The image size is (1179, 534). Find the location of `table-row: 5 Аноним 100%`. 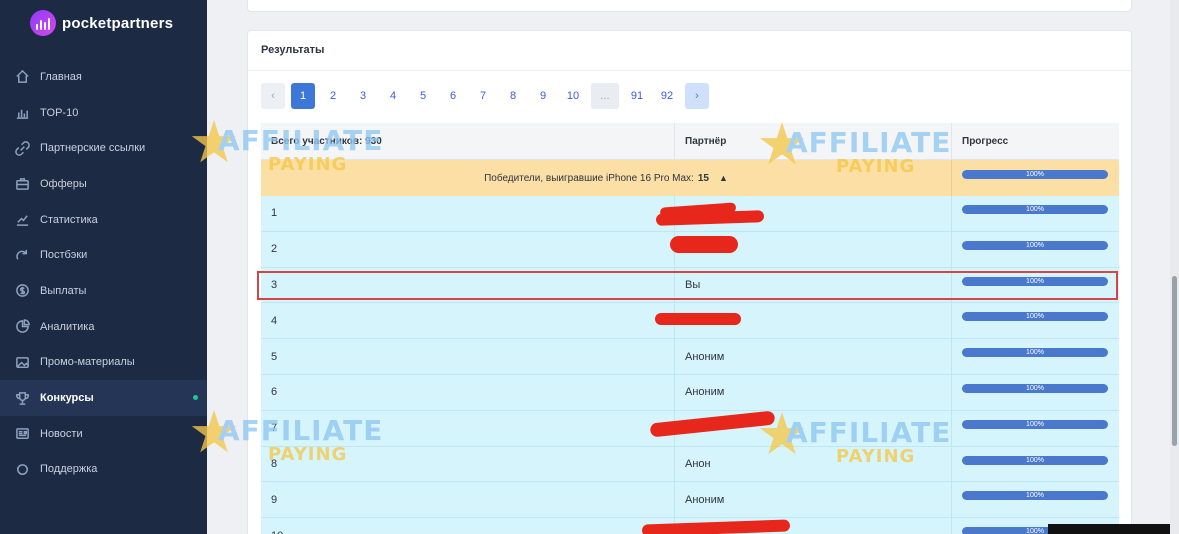

table-row: 5 Аноним 100% is located at coordinates (690, 357).